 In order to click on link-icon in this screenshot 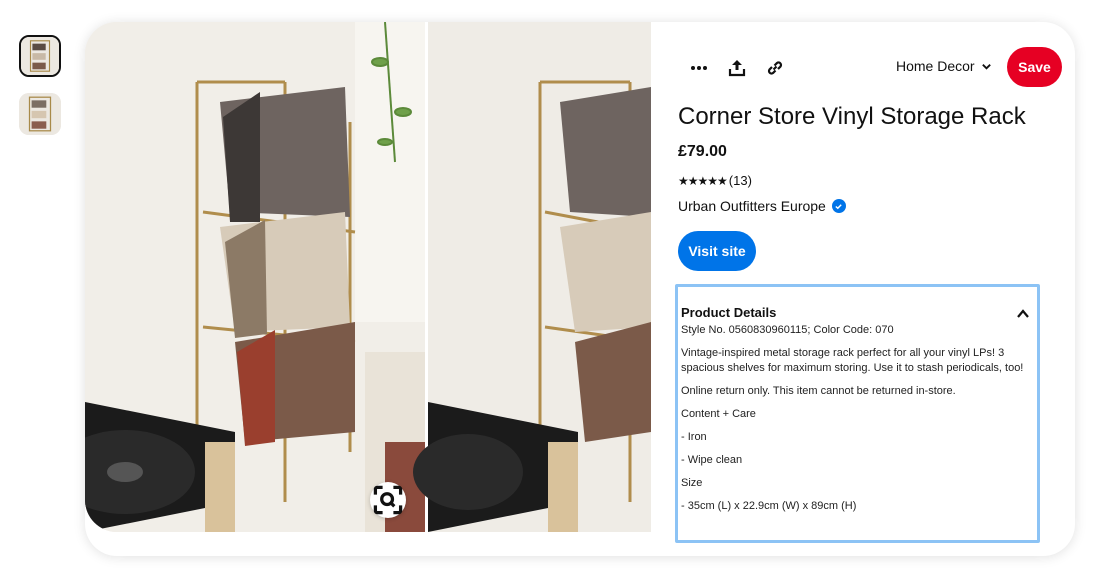, I will do `click(775, 68)`.